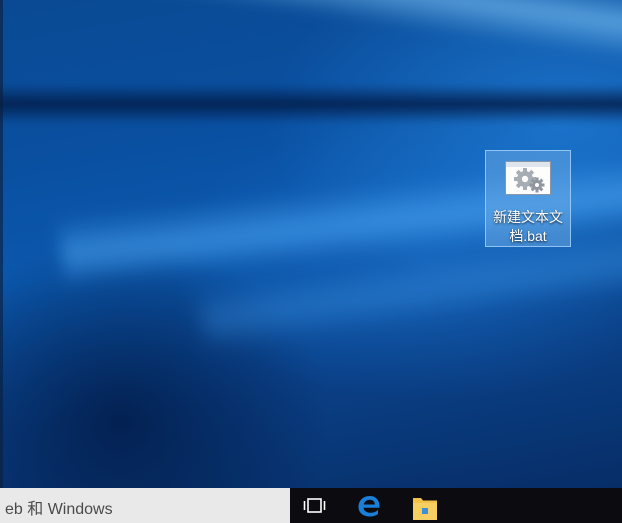  What do you see at coordinates (145, 505) in the screenshot?
I see `cortana-search-box: eb 和 Windows` at bounding box center [145, 505].